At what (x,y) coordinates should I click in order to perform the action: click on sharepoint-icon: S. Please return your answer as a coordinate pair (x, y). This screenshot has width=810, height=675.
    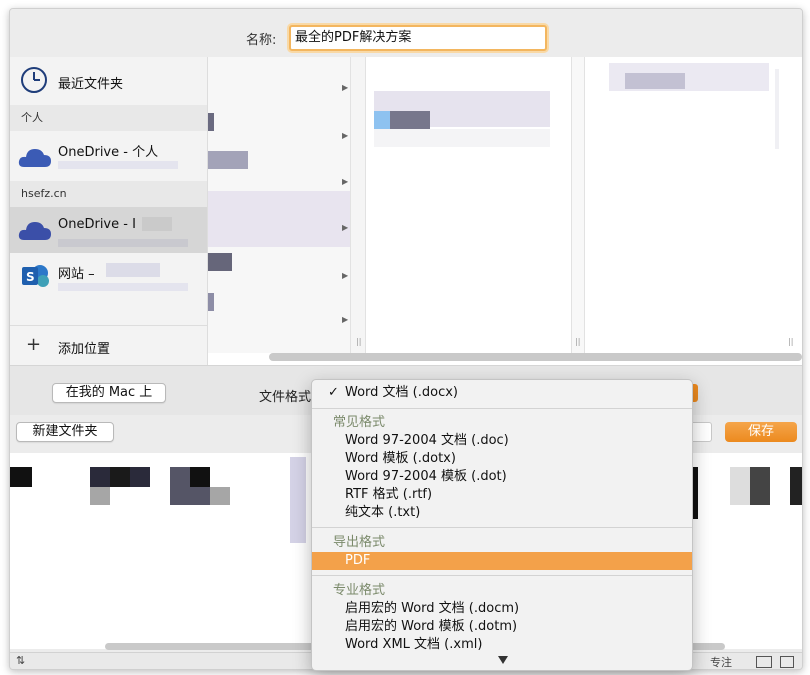
    Looking at the image, I should click on (35, 276).